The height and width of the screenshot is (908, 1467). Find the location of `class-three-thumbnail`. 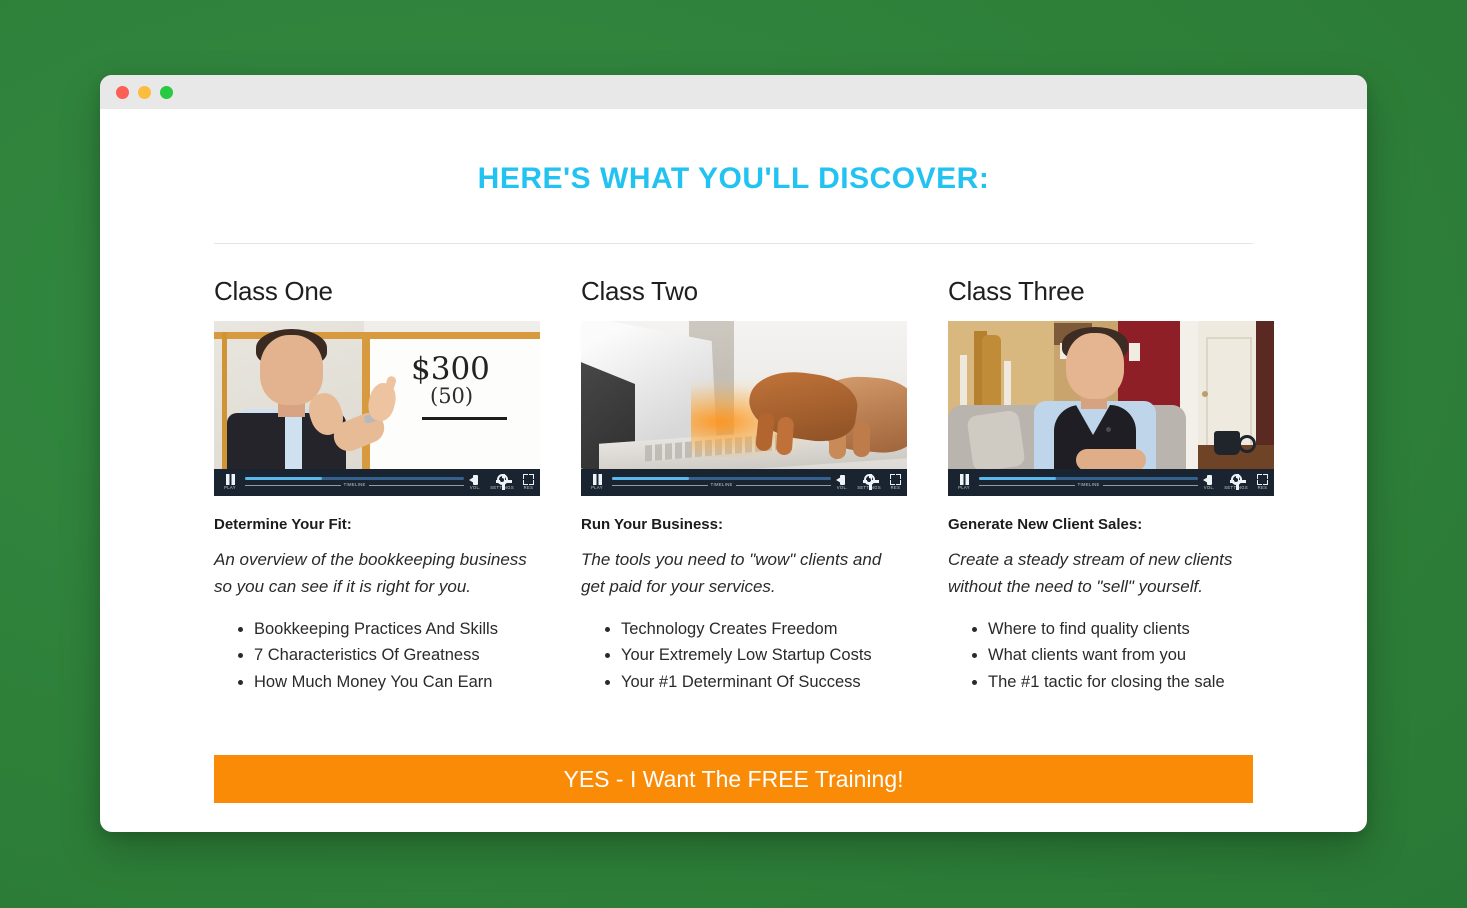

class-three-thumbnail is located at coordinates (1111, 395).